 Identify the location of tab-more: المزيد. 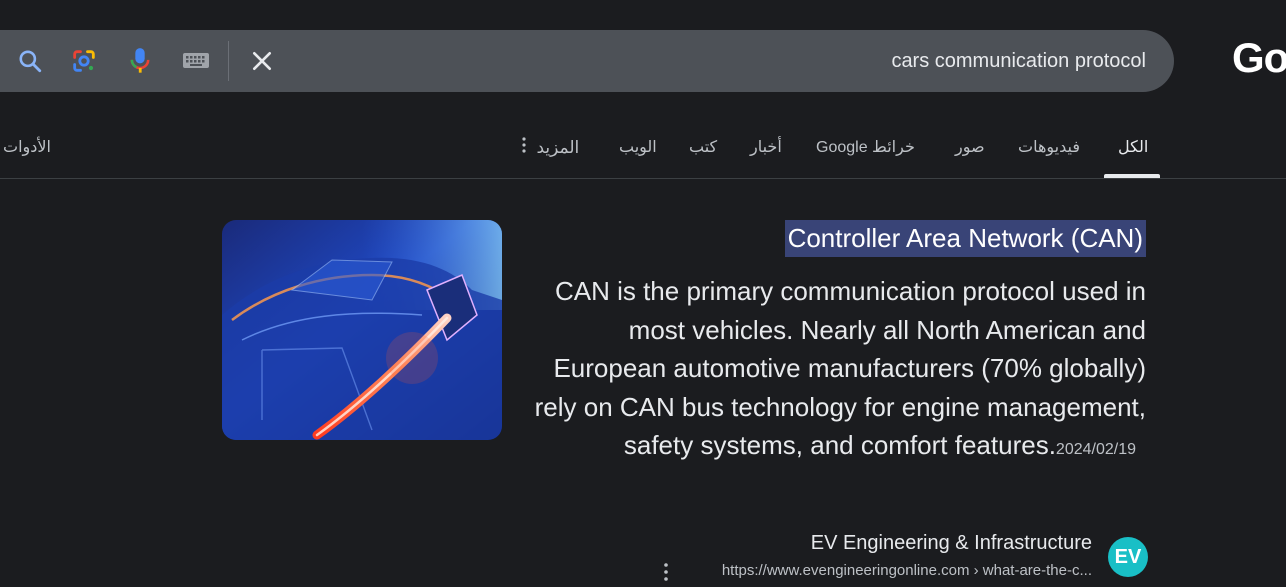
(547, 149).